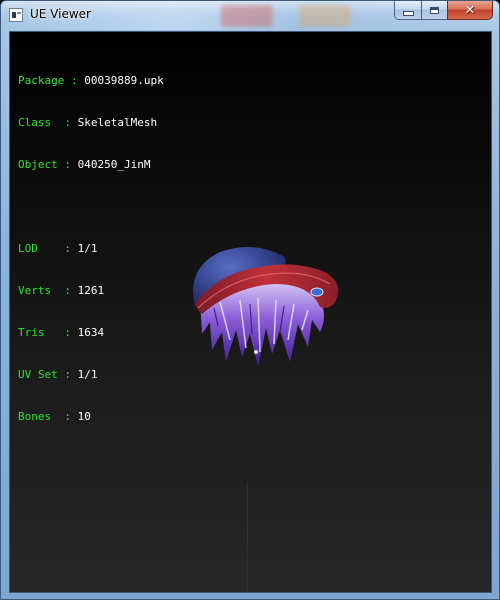 The height and width of the screenshot is (600, 500). What do you see at coordinates (88, 122) in the screenshot?
I see `info-row-class: Class : SkeletalMesh` at bounding box center [88, 122].